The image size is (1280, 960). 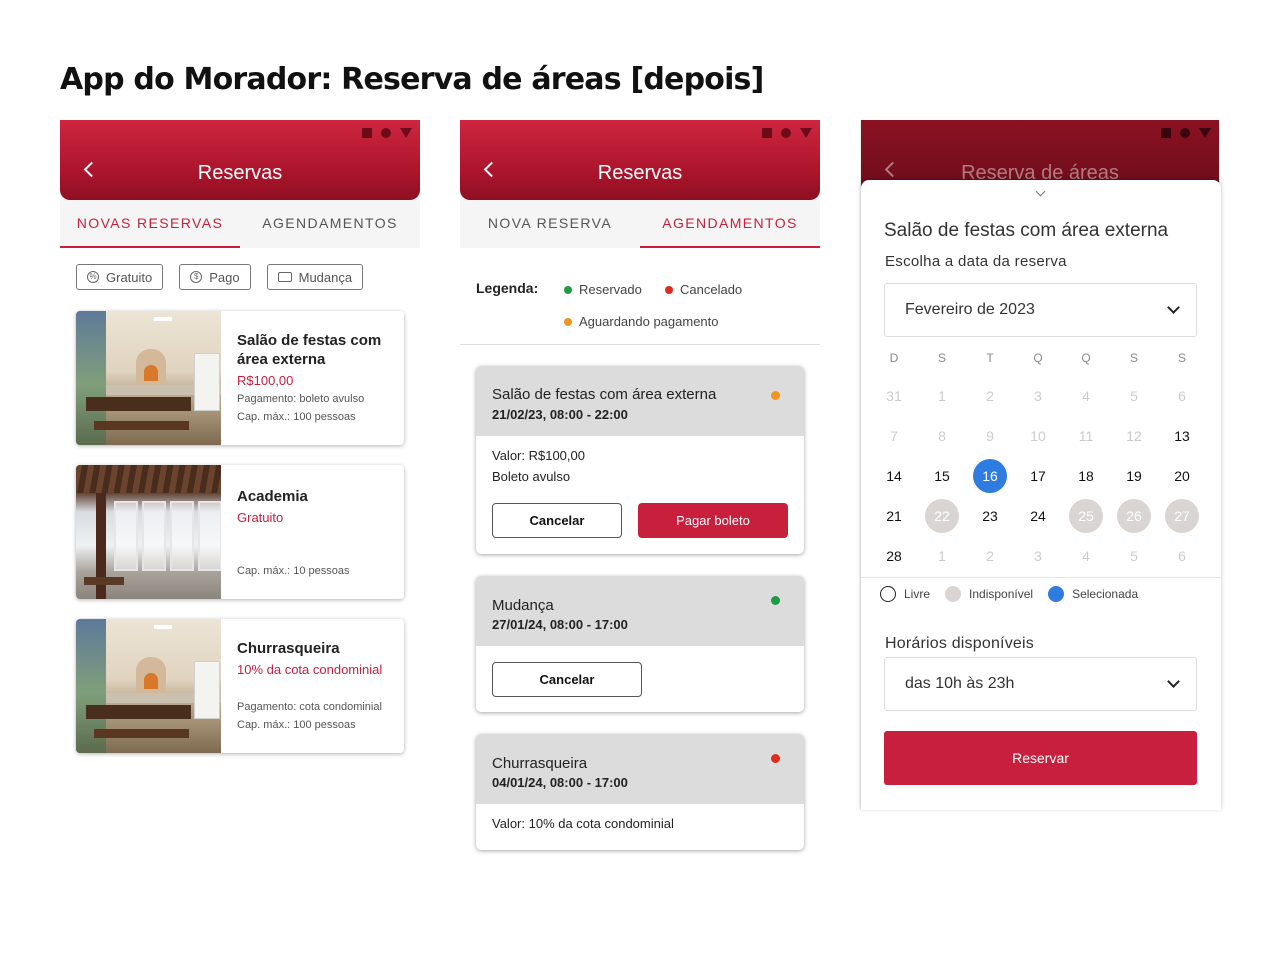 I want to click on weekday-label: D, so click(x=894, y=358).